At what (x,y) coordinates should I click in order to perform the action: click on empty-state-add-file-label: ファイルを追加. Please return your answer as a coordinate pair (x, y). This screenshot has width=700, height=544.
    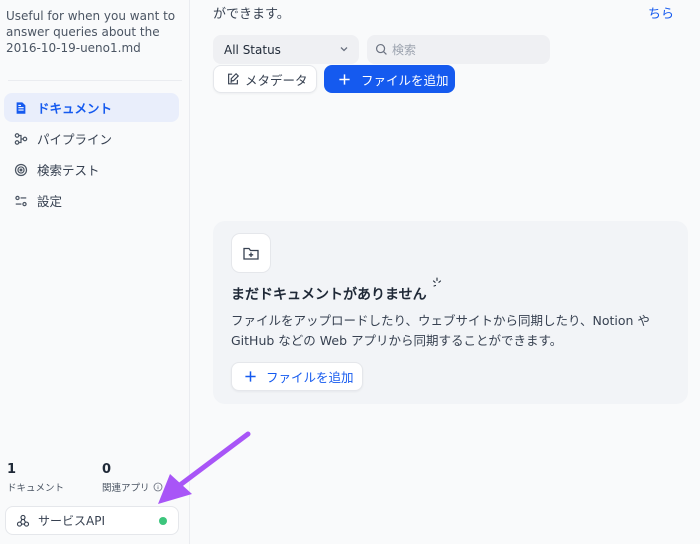
    Looking at the image, I should click on (310, 377).